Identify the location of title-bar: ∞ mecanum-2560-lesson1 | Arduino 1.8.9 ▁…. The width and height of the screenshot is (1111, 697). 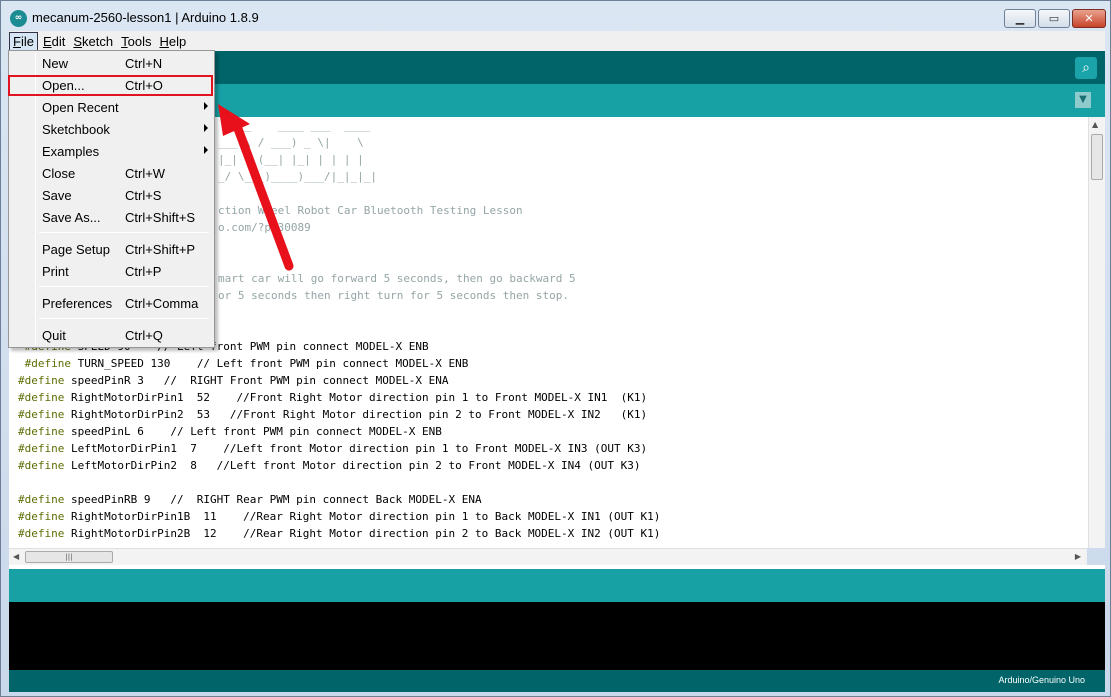
(556, 16).